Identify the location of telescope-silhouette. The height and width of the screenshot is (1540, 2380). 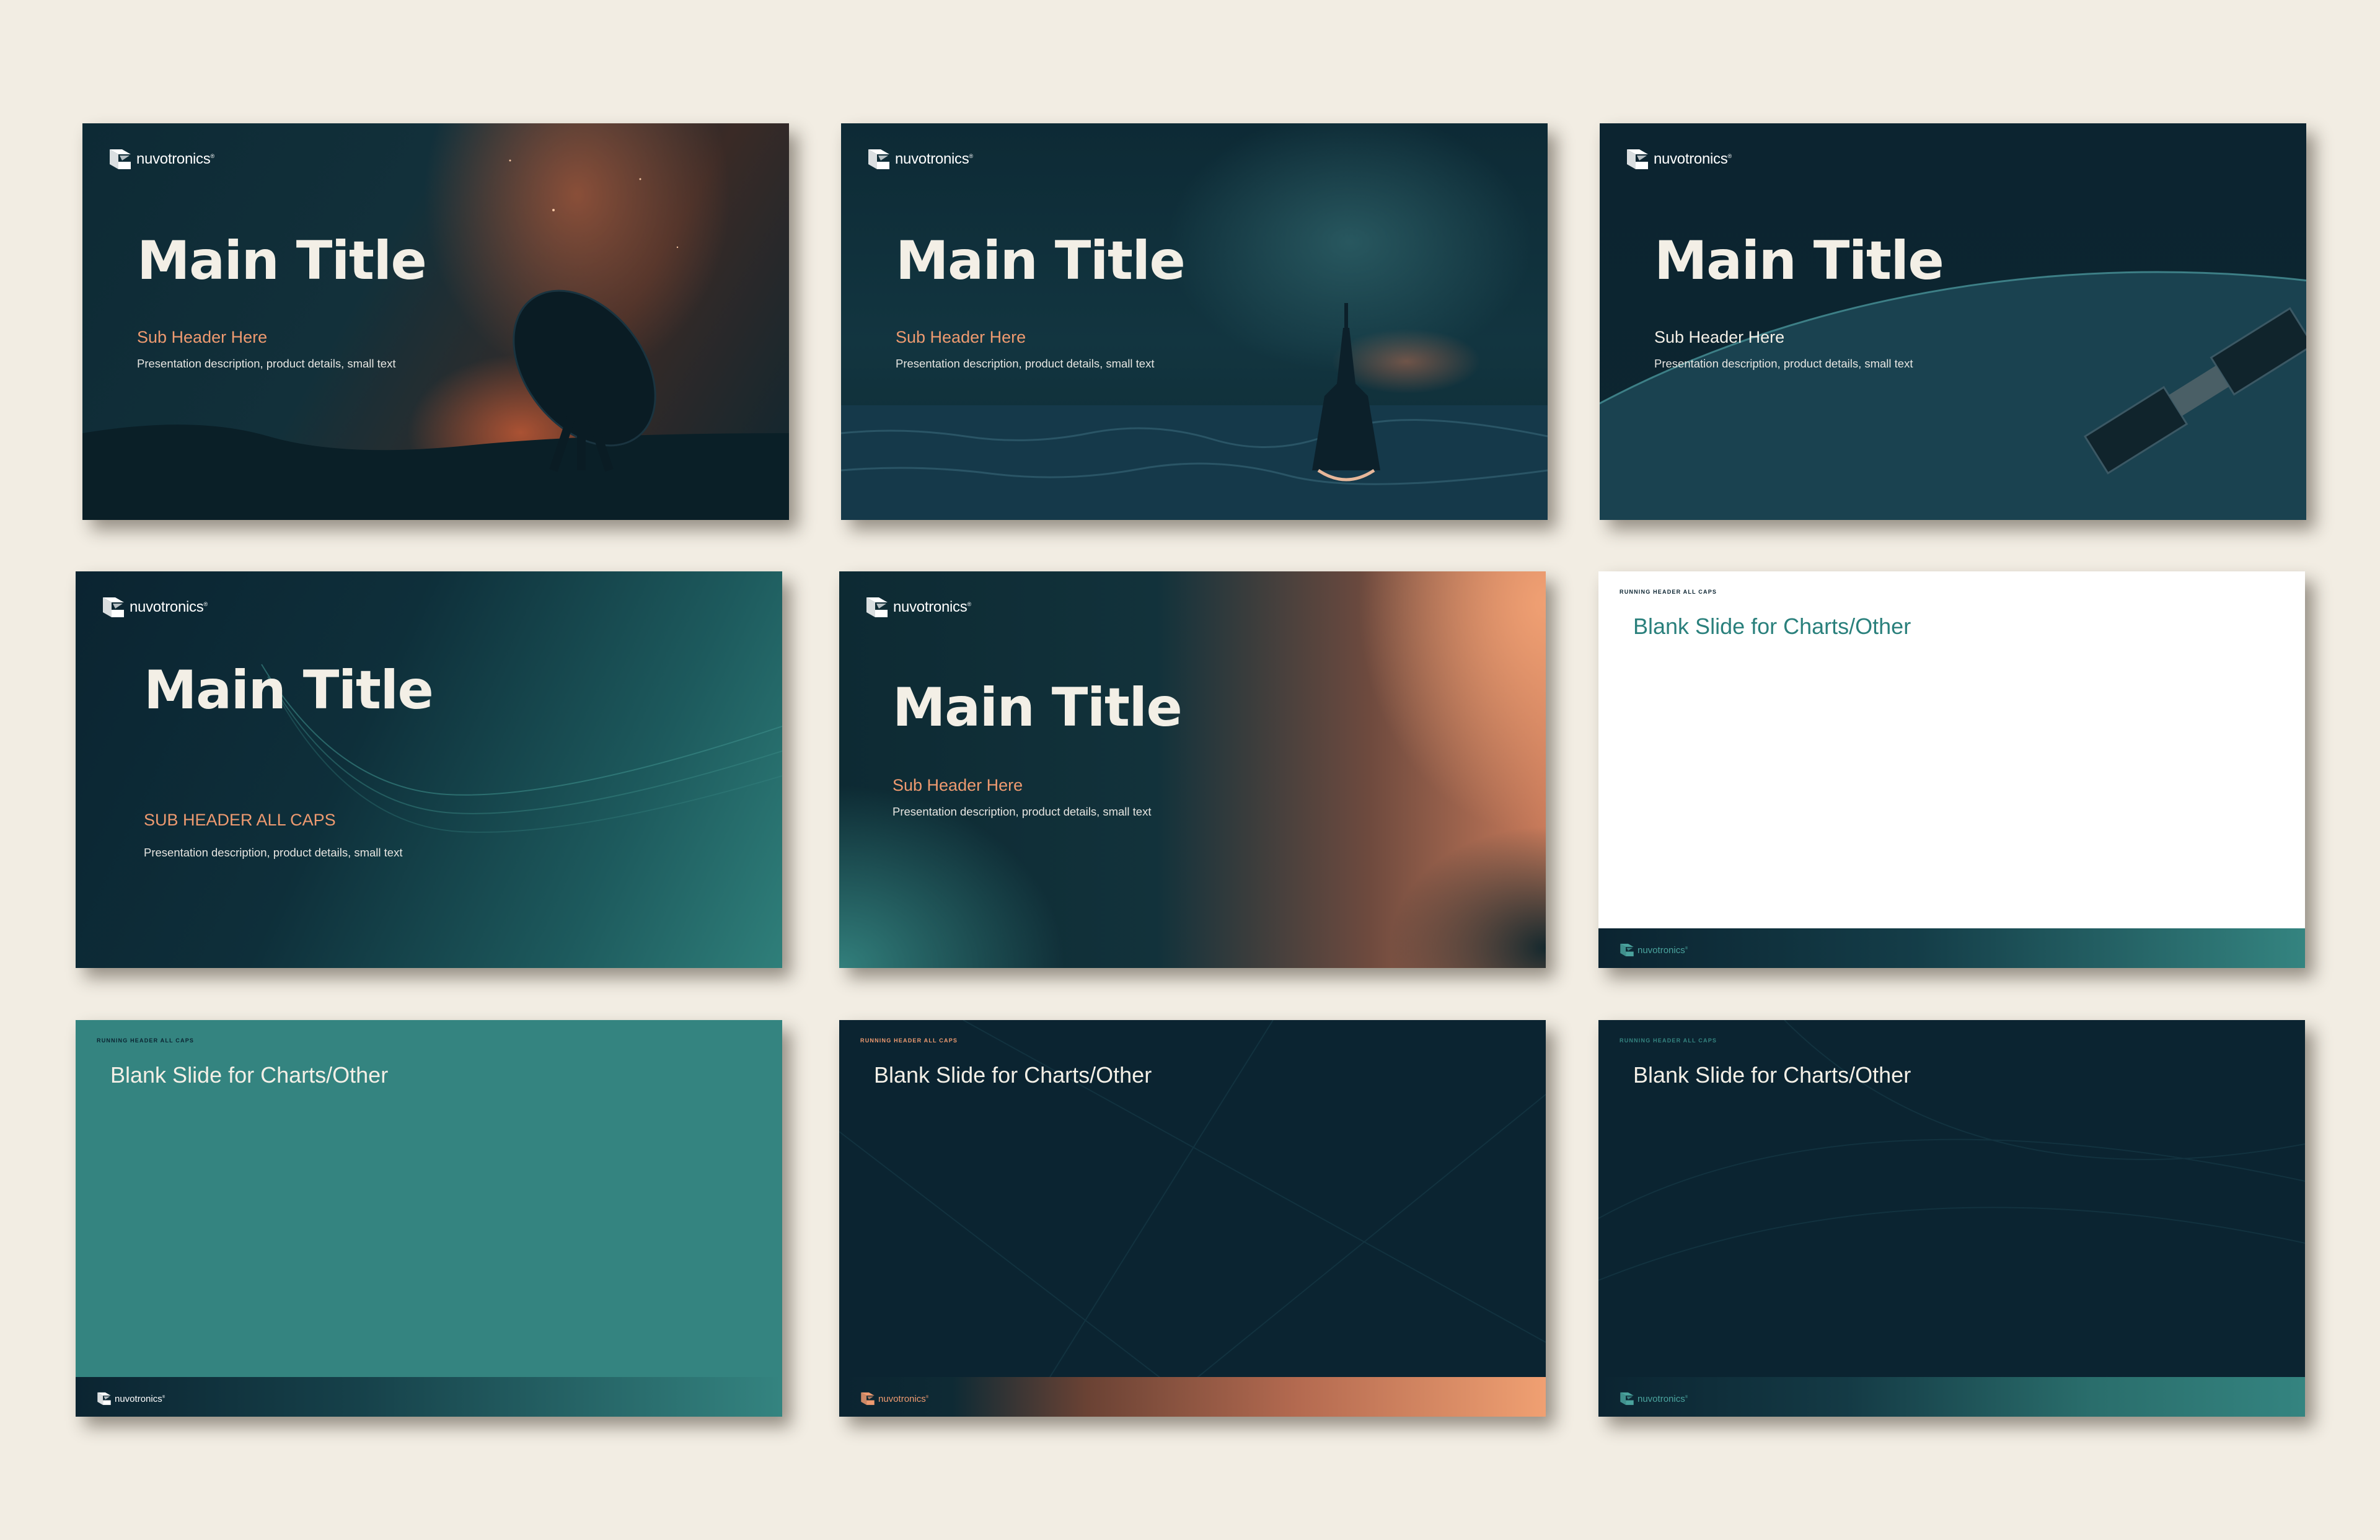
(435, 339).